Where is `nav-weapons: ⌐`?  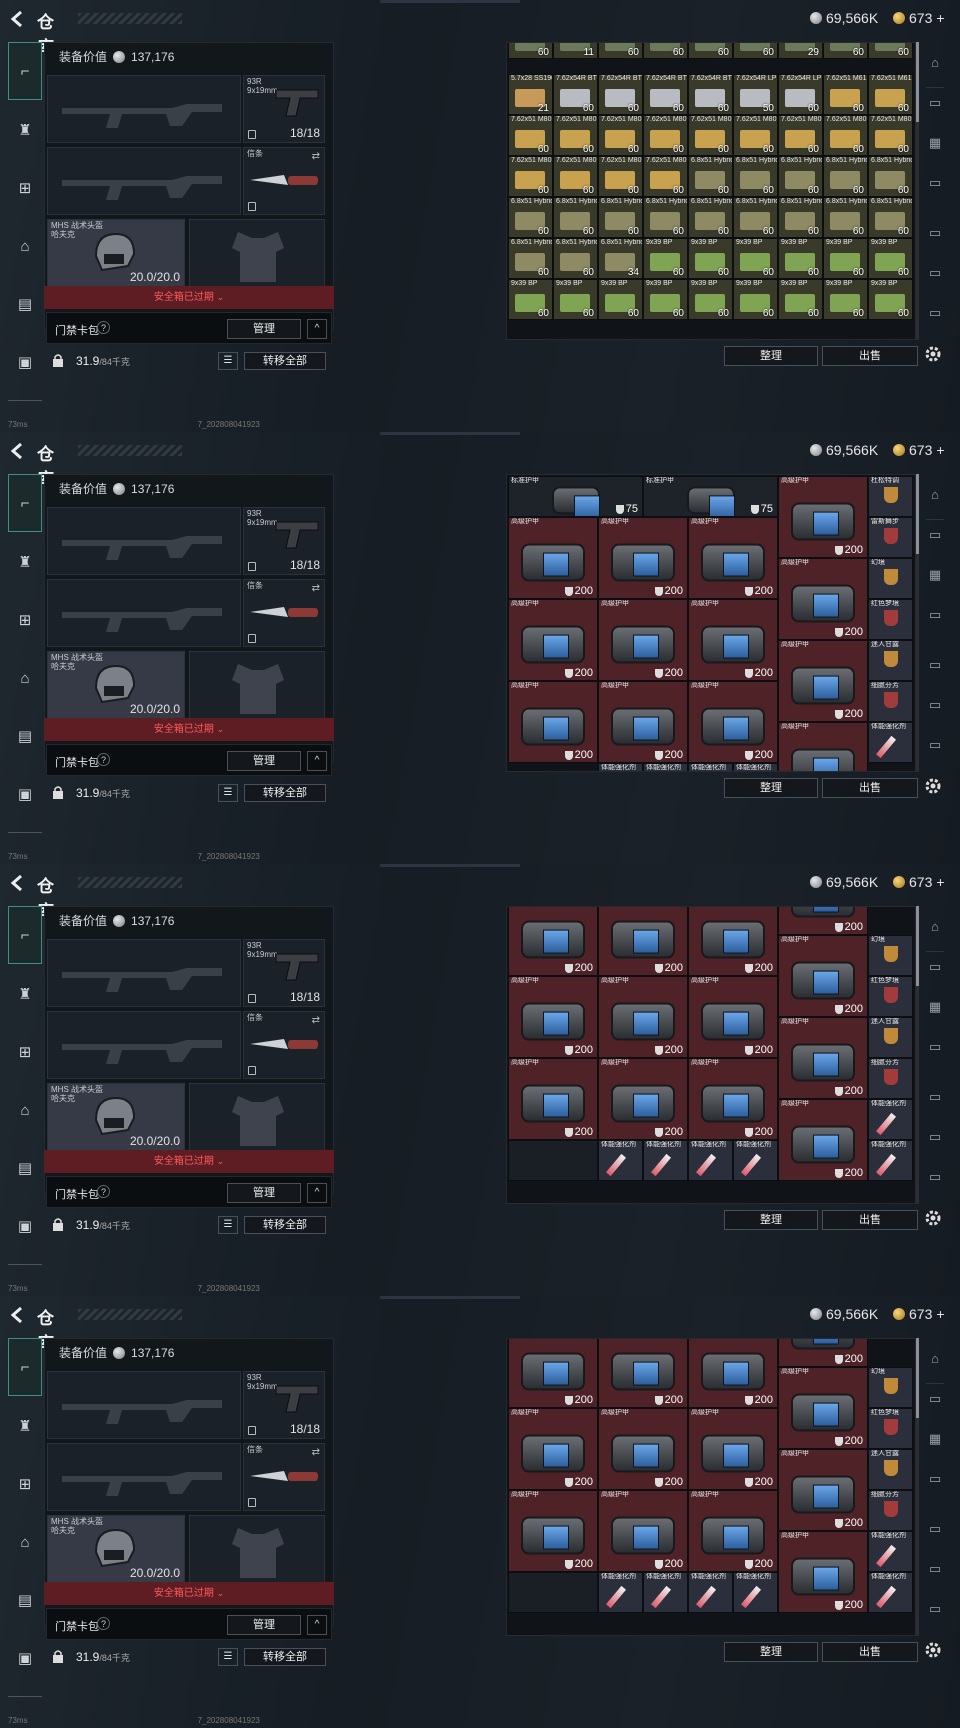
nav-weapons: ⌐ is located at coordinates (25, 503).